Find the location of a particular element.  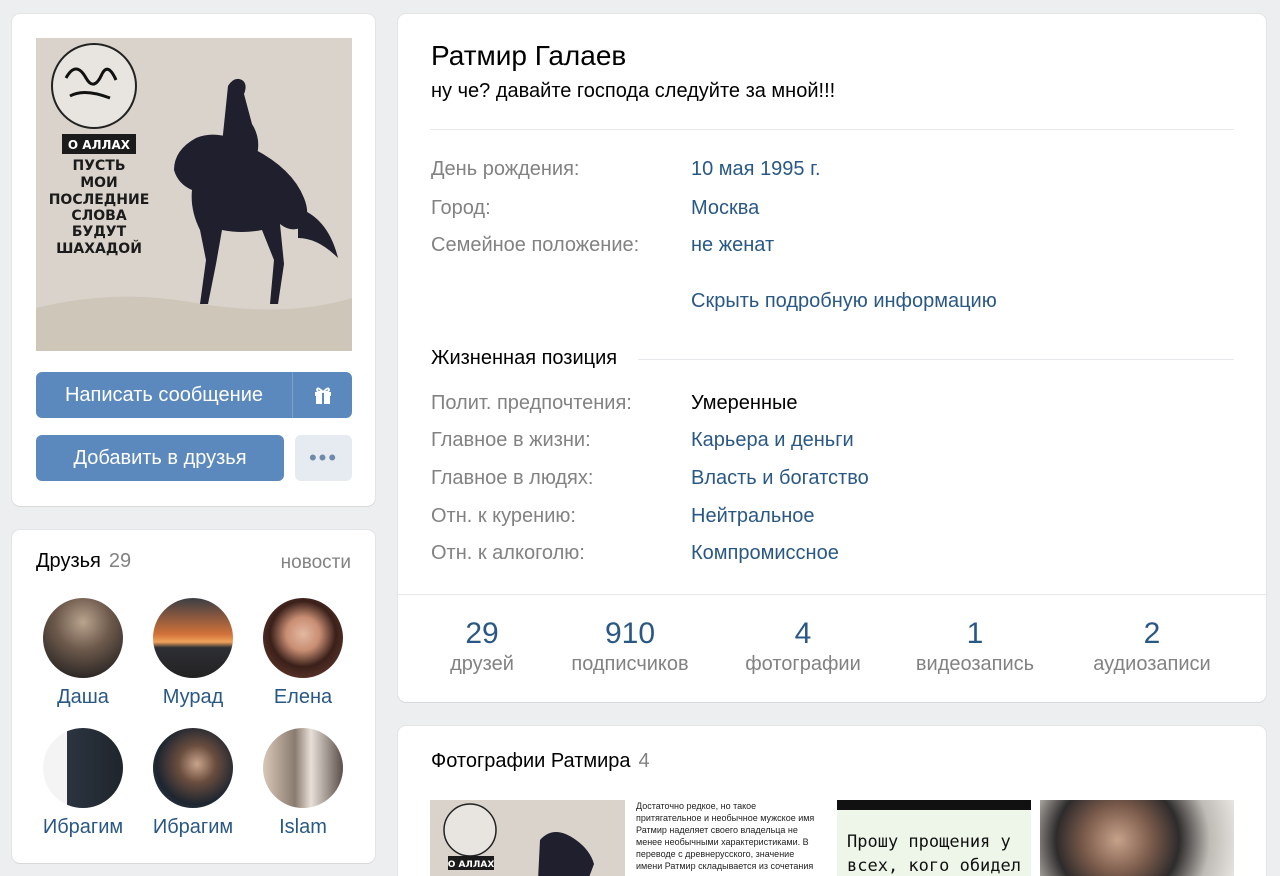

info-value: не женат is located at coordinates (732, 245).